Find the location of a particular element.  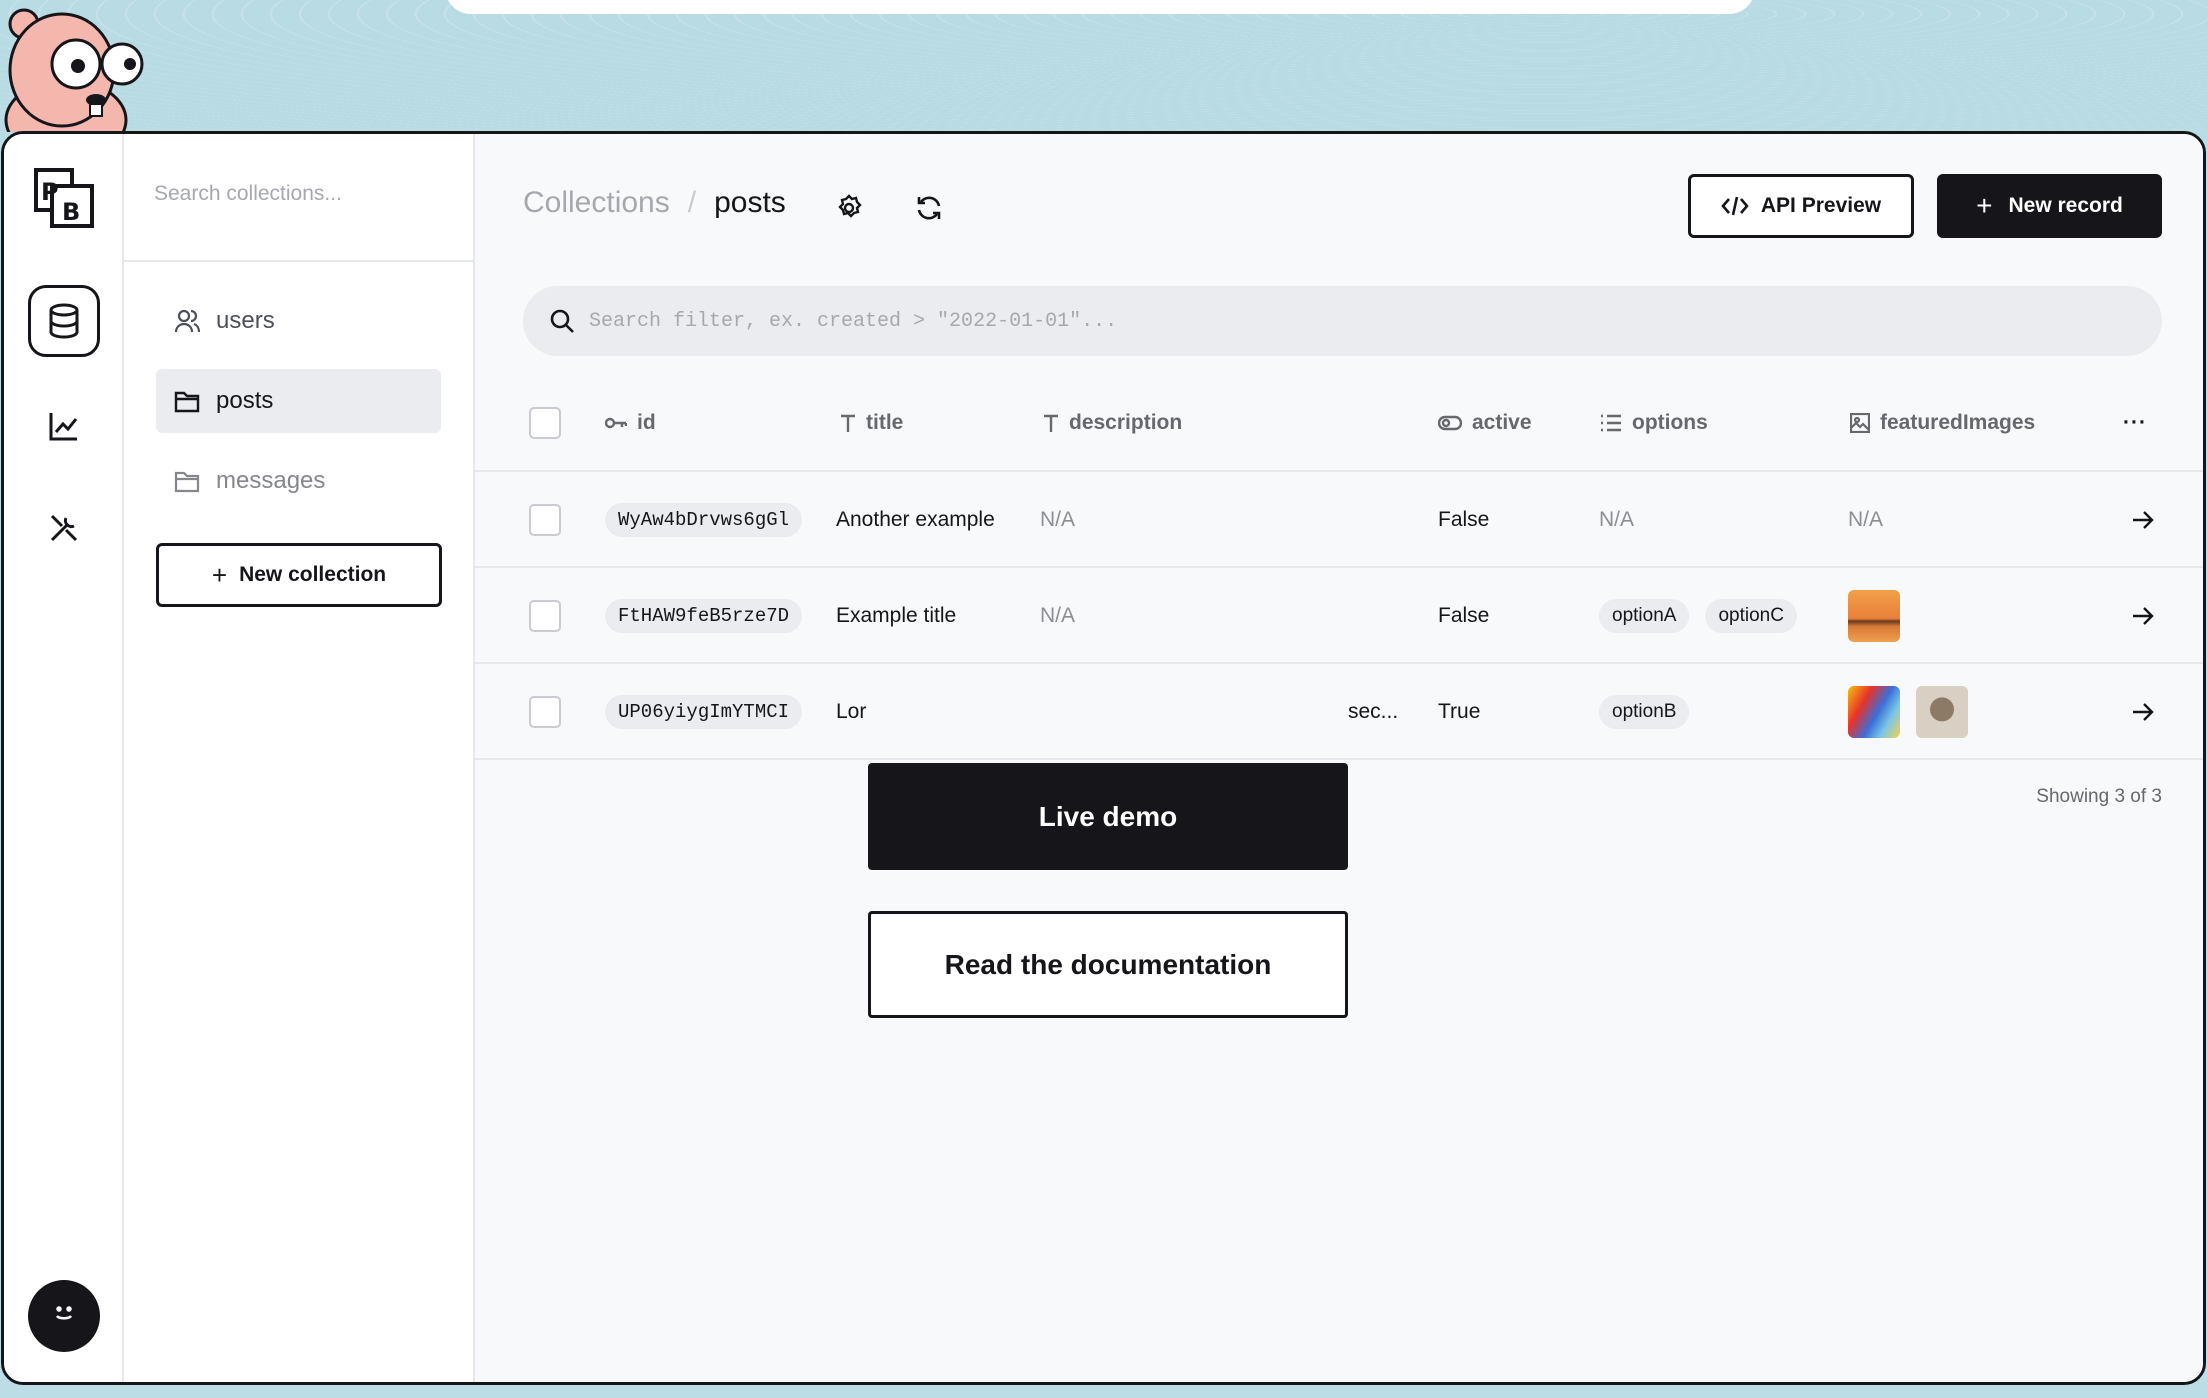

key-icon is located at coordinates (616, 423).